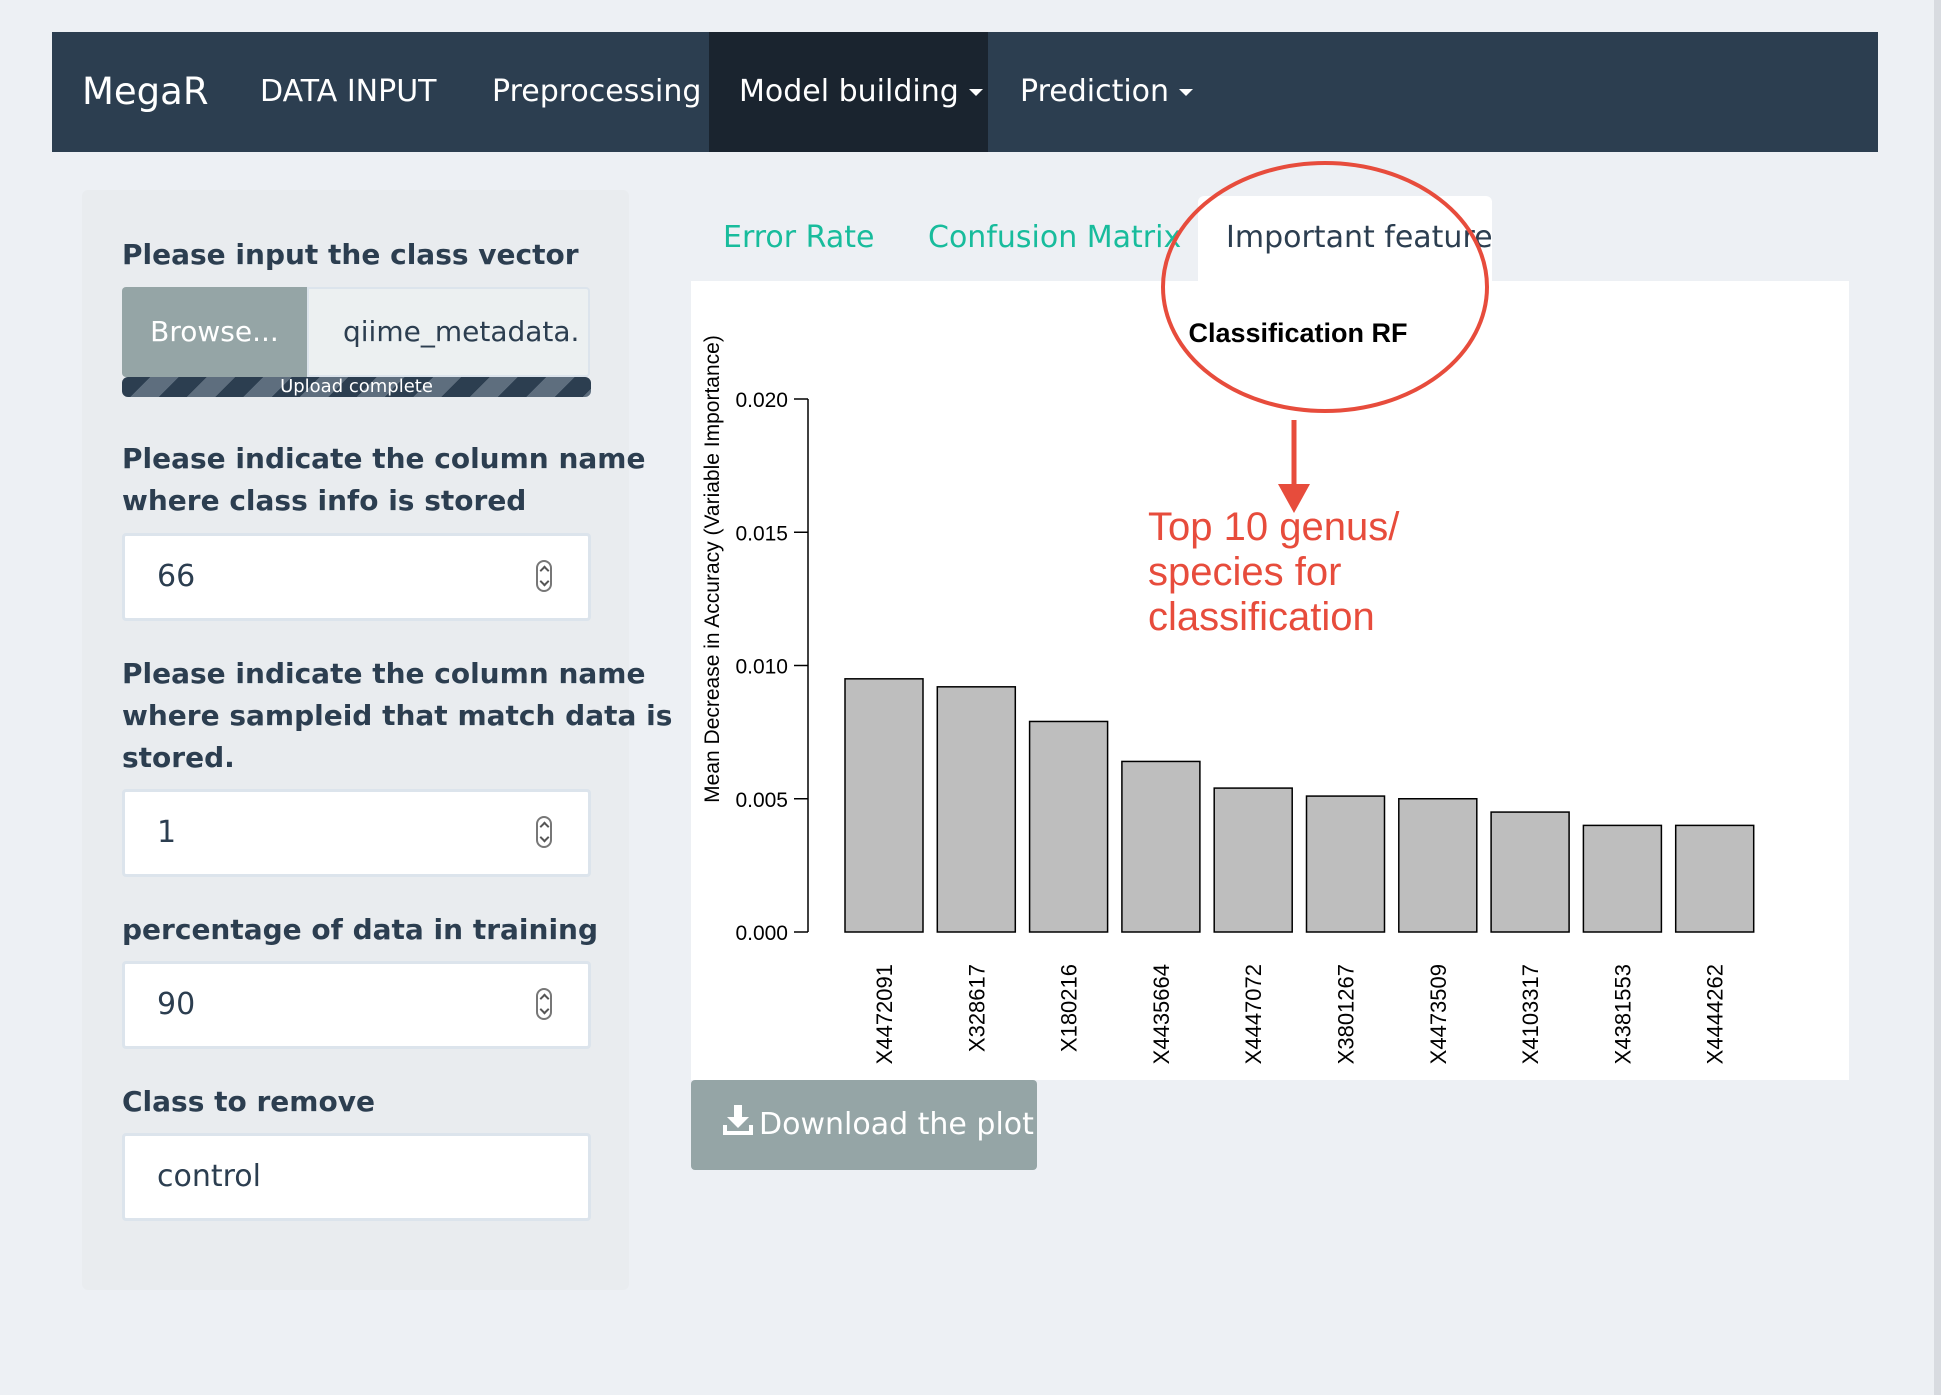 The width and height of the screenshot is (1941, 1395). Describe the element at coordinates (1274, 527) in the screenshot. I see `annotation-line1: Top 10 genus/` at that location.